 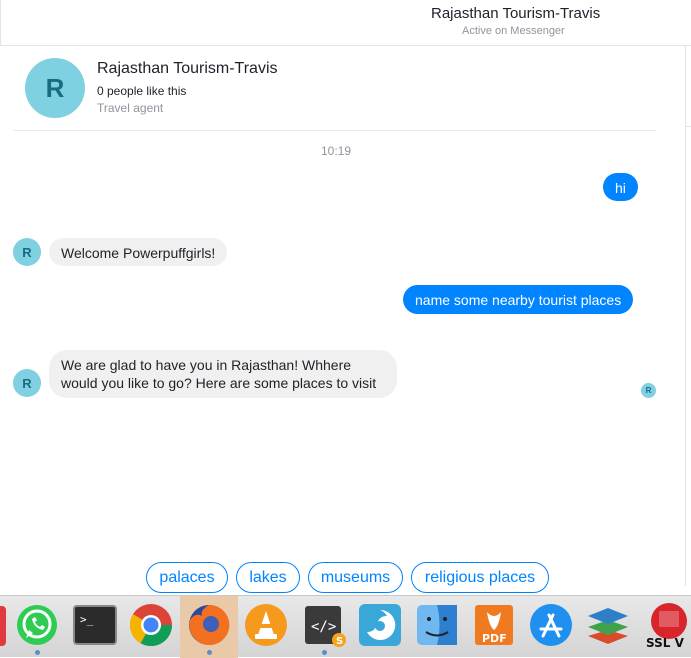 I want to click on svg-text: SSL V, so click(x=665, y=642).